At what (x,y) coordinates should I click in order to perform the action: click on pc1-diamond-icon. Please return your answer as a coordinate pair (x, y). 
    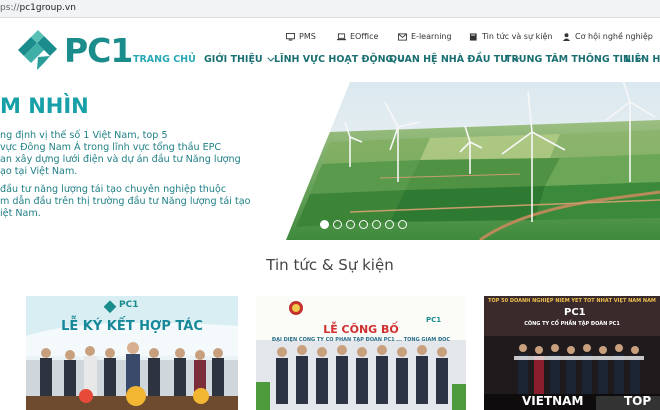
    Looking at the image, I should click on (37, 50).